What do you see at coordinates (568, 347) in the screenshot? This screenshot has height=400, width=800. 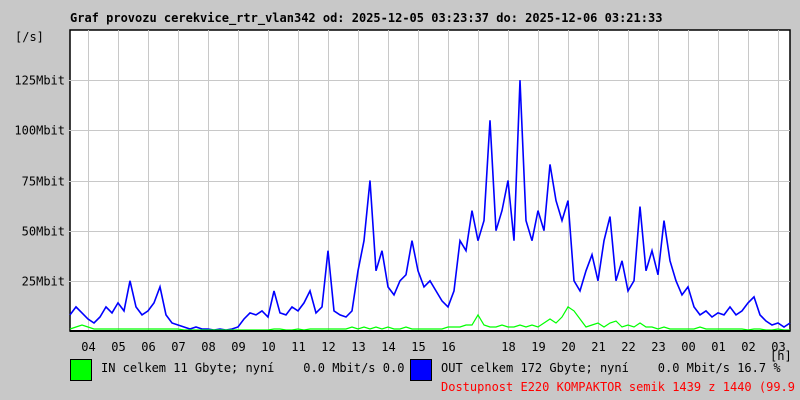 I see `x-tick-label: 20` at bounding box center [568, 347].